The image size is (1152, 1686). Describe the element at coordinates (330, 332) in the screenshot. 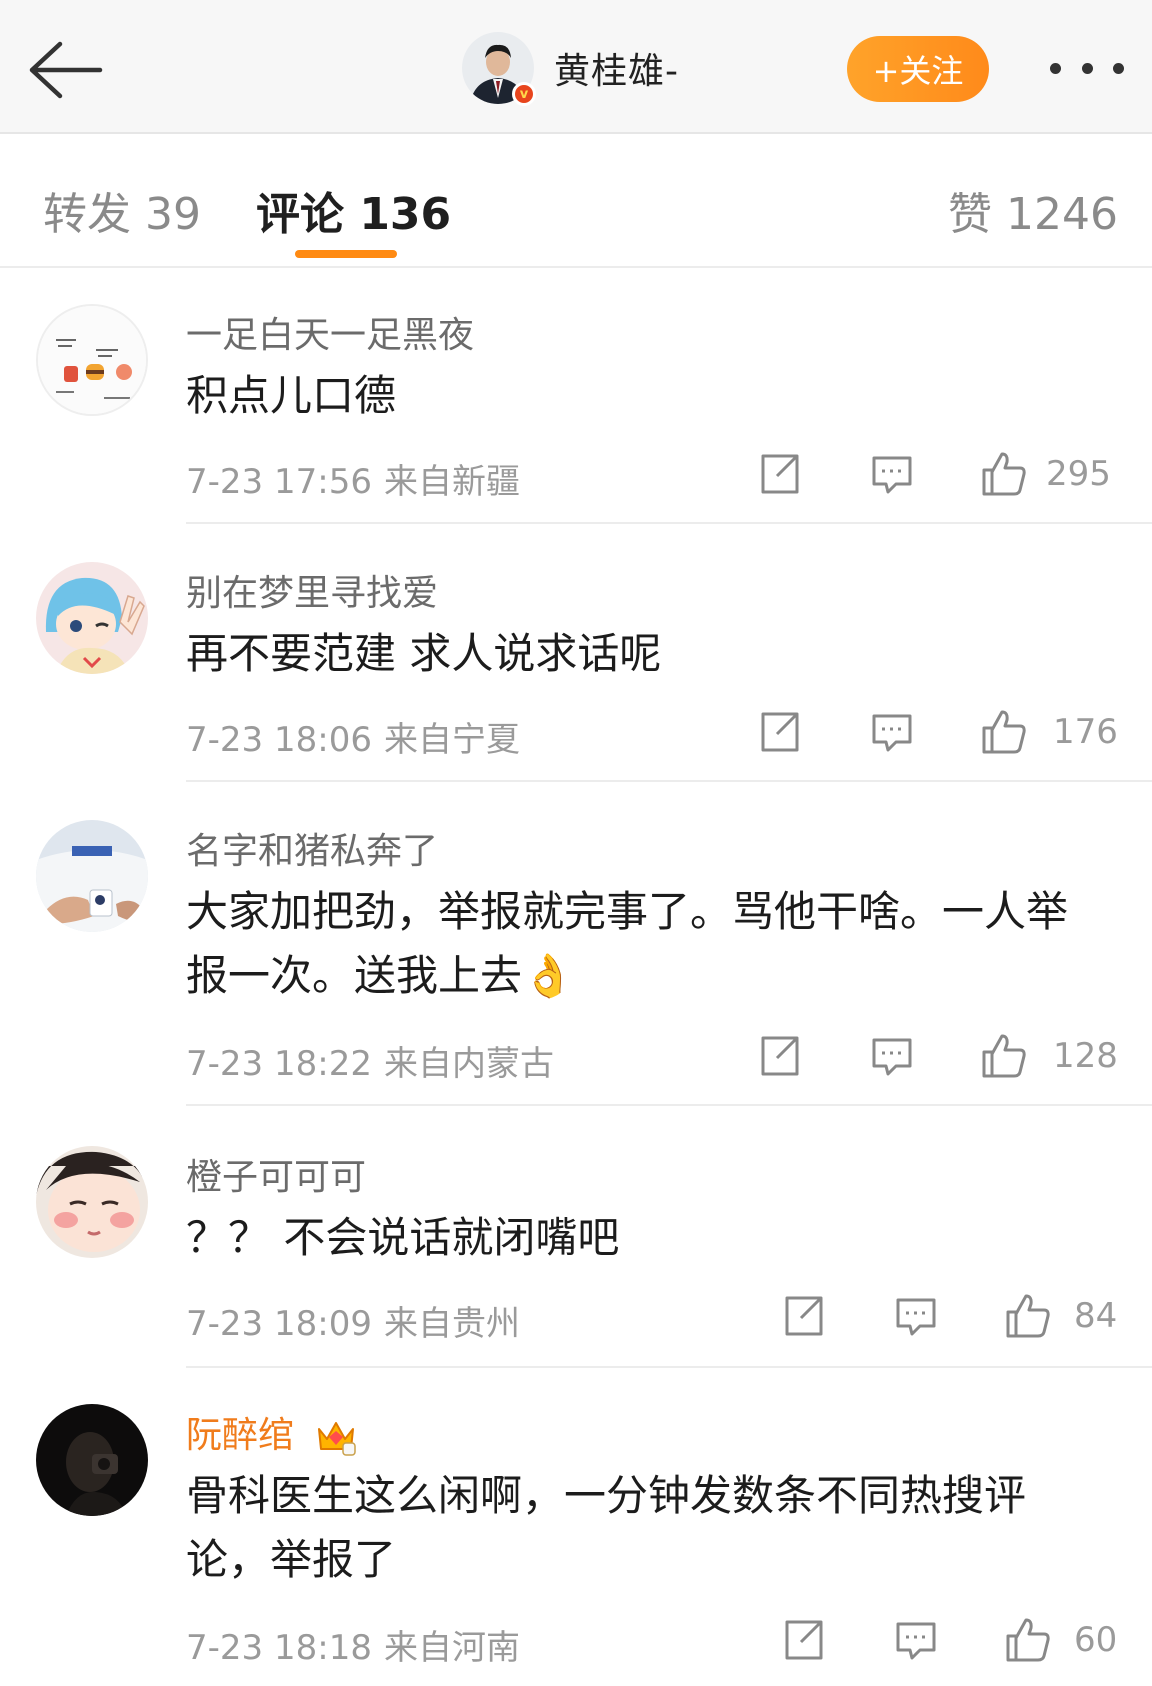

I see `comment-username: 一足白天一足黑夜` at that location.